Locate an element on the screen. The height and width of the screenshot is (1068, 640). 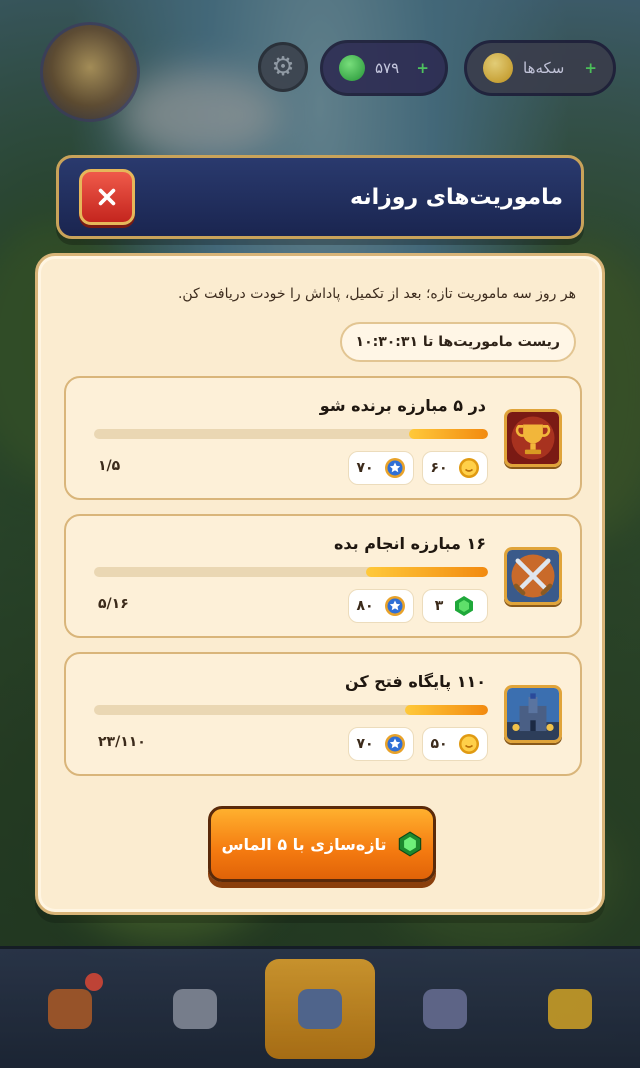
nav-shop is located at coordinates (70, 1009).